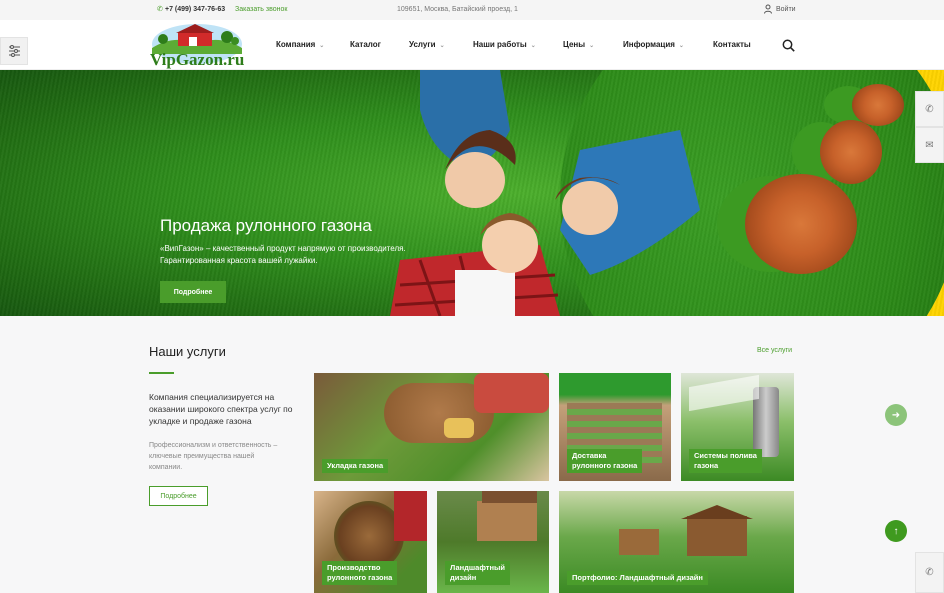  What do you see at coordinates (427, 44) in the screenshot?
I see `nav-services: Услуги ⌄` at bounding box center [427, 44].